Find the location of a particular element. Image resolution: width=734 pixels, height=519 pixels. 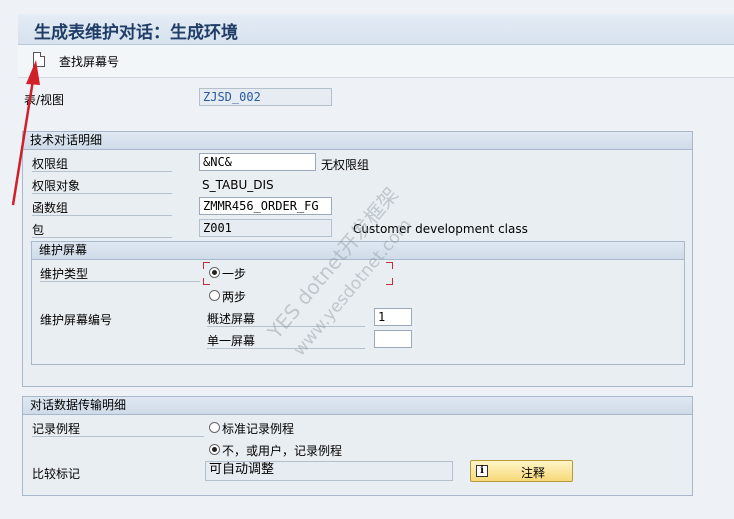

annotation-arrow-icon is located at coordinates (25, 133).